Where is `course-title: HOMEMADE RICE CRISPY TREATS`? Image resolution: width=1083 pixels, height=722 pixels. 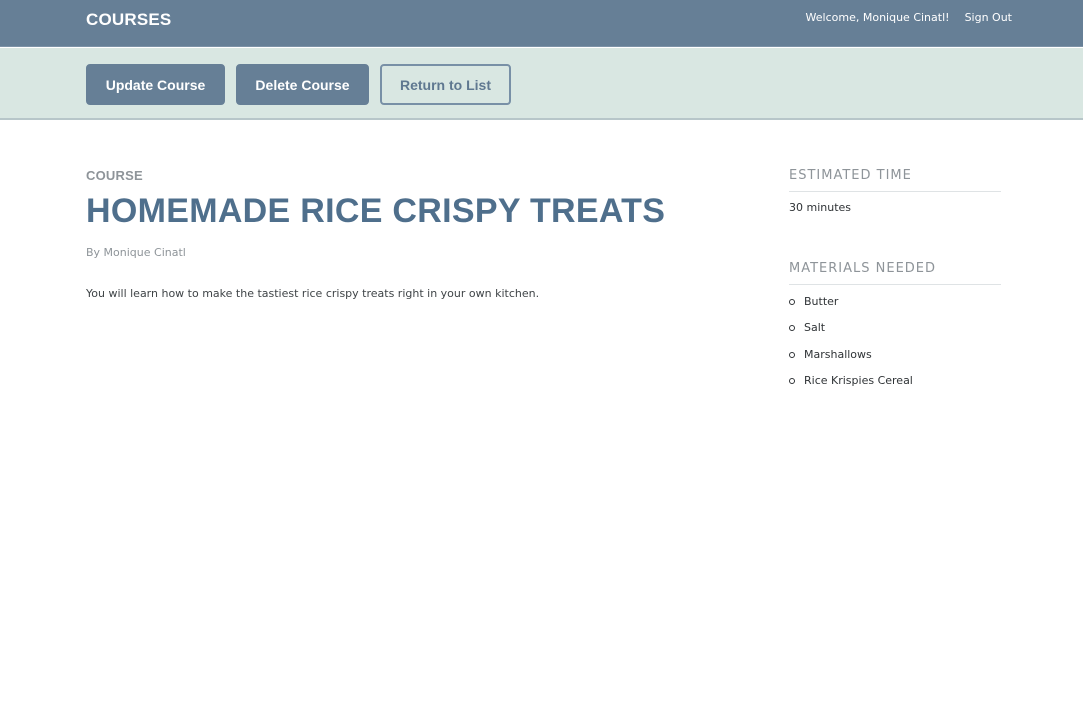
course-title: HOMEMADE RICE CRISPY TREATS is located at coordinates (376, 211).